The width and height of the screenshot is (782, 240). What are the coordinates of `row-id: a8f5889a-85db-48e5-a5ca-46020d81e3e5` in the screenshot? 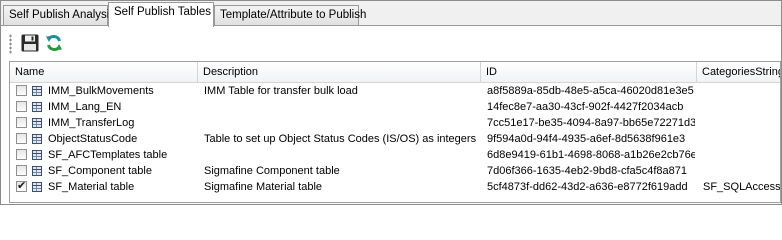 It's located at (590, 91).